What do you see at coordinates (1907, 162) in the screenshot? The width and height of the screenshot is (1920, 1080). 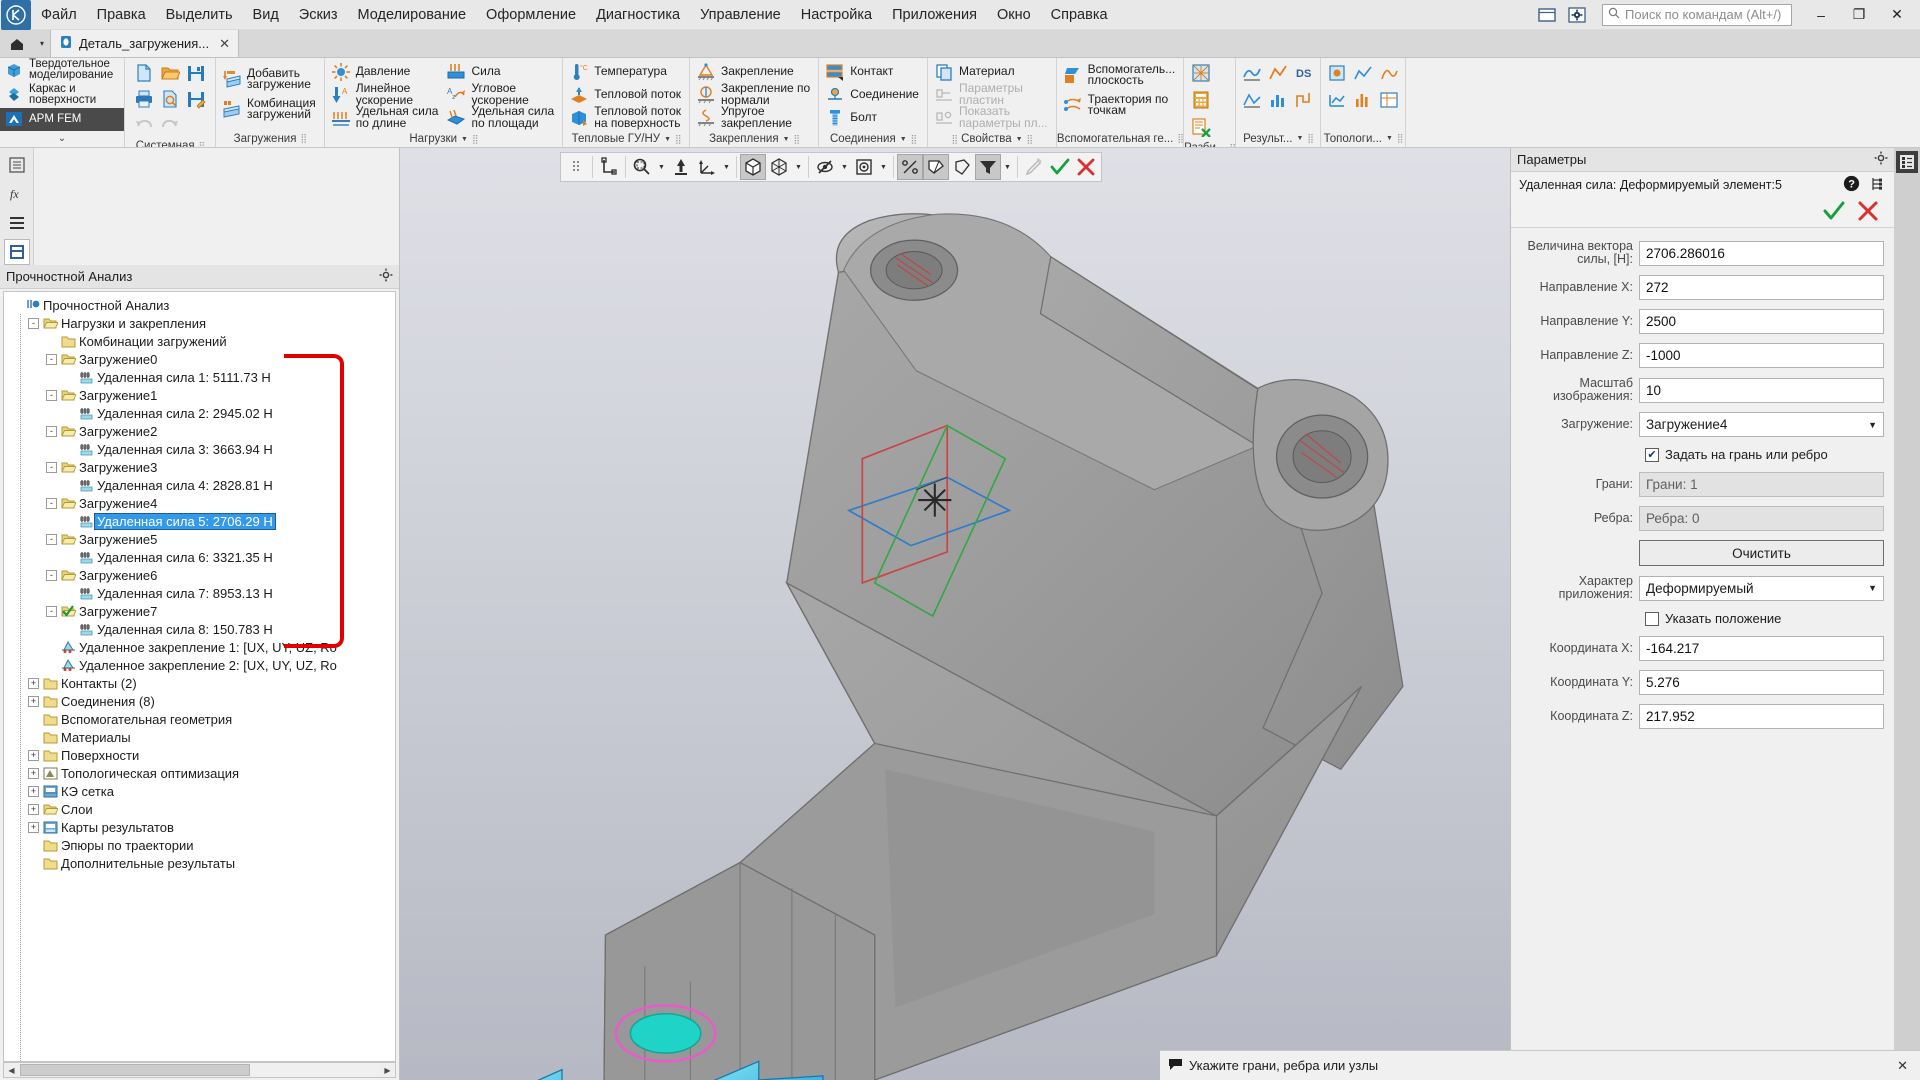 I see `properties-list-icon` at bounding box center [1907, 162].